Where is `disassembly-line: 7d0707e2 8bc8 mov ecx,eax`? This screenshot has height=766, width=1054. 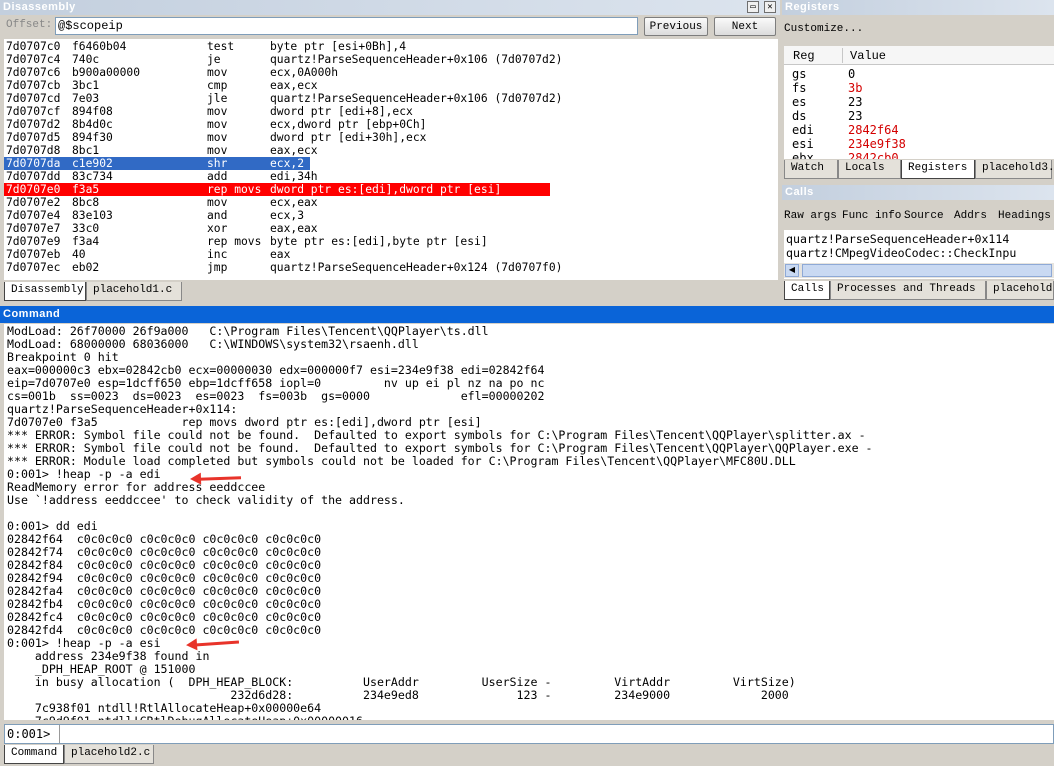 disassembly-line: 7d0707e2 8bc8 mov ecx,eax is located at coordinates (391, 202).